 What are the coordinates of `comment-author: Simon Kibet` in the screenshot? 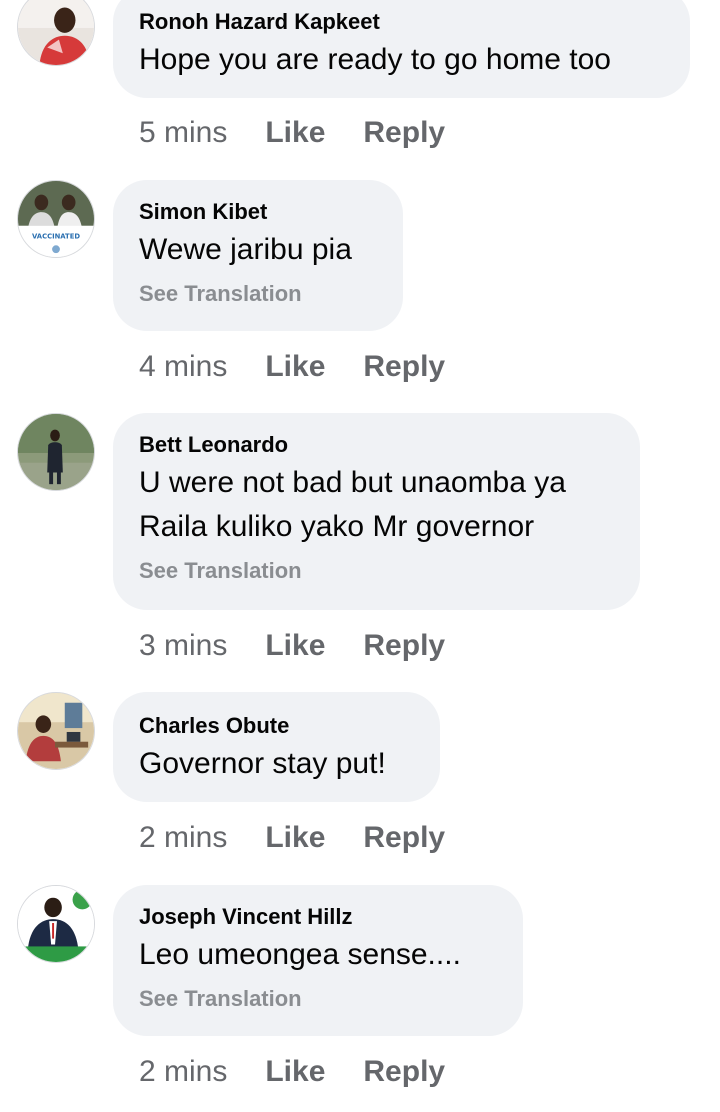 It's located at (258, 212).